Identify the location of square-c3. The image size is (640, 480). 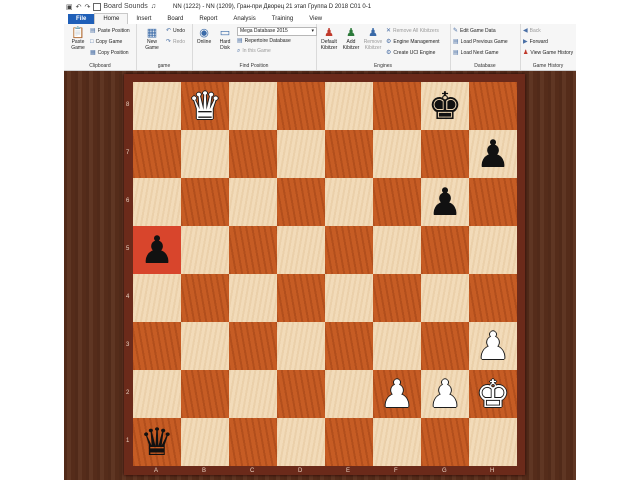
(253, 346).